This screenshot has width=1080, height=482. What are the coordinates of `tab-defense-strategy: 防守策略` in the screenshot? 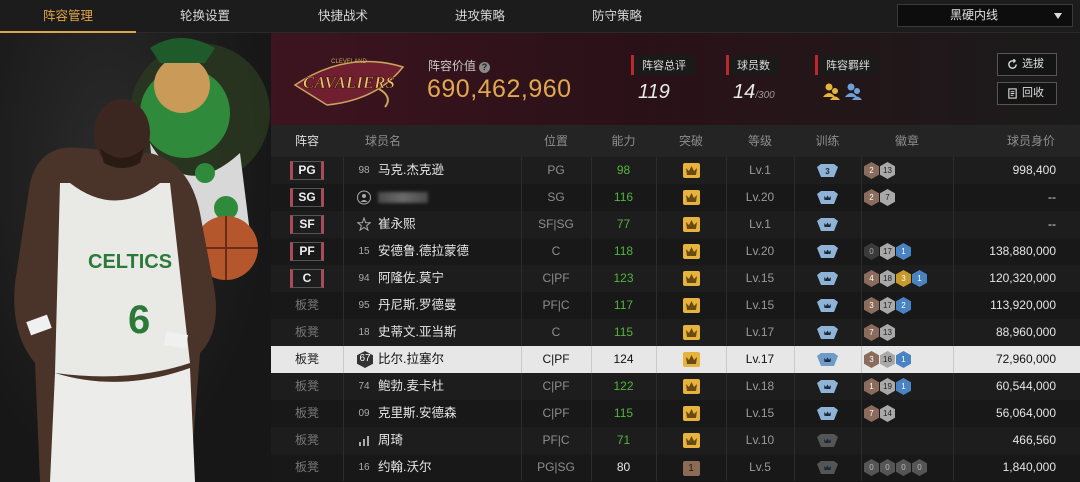 It's located at (617, 16).